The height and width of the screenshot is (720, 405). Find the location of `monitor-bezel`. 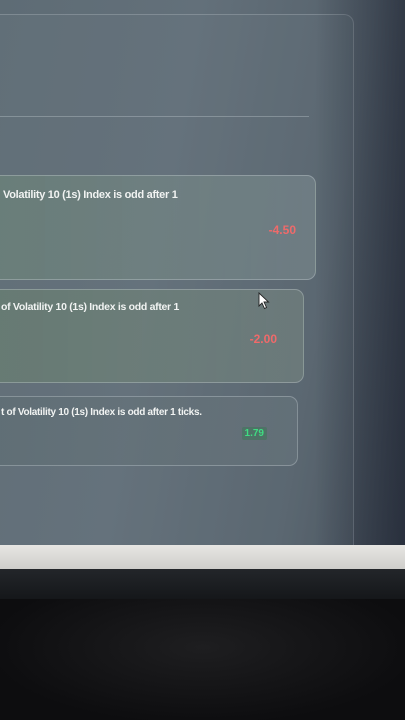

monitor-bezel is located at coordinates (202, 557).